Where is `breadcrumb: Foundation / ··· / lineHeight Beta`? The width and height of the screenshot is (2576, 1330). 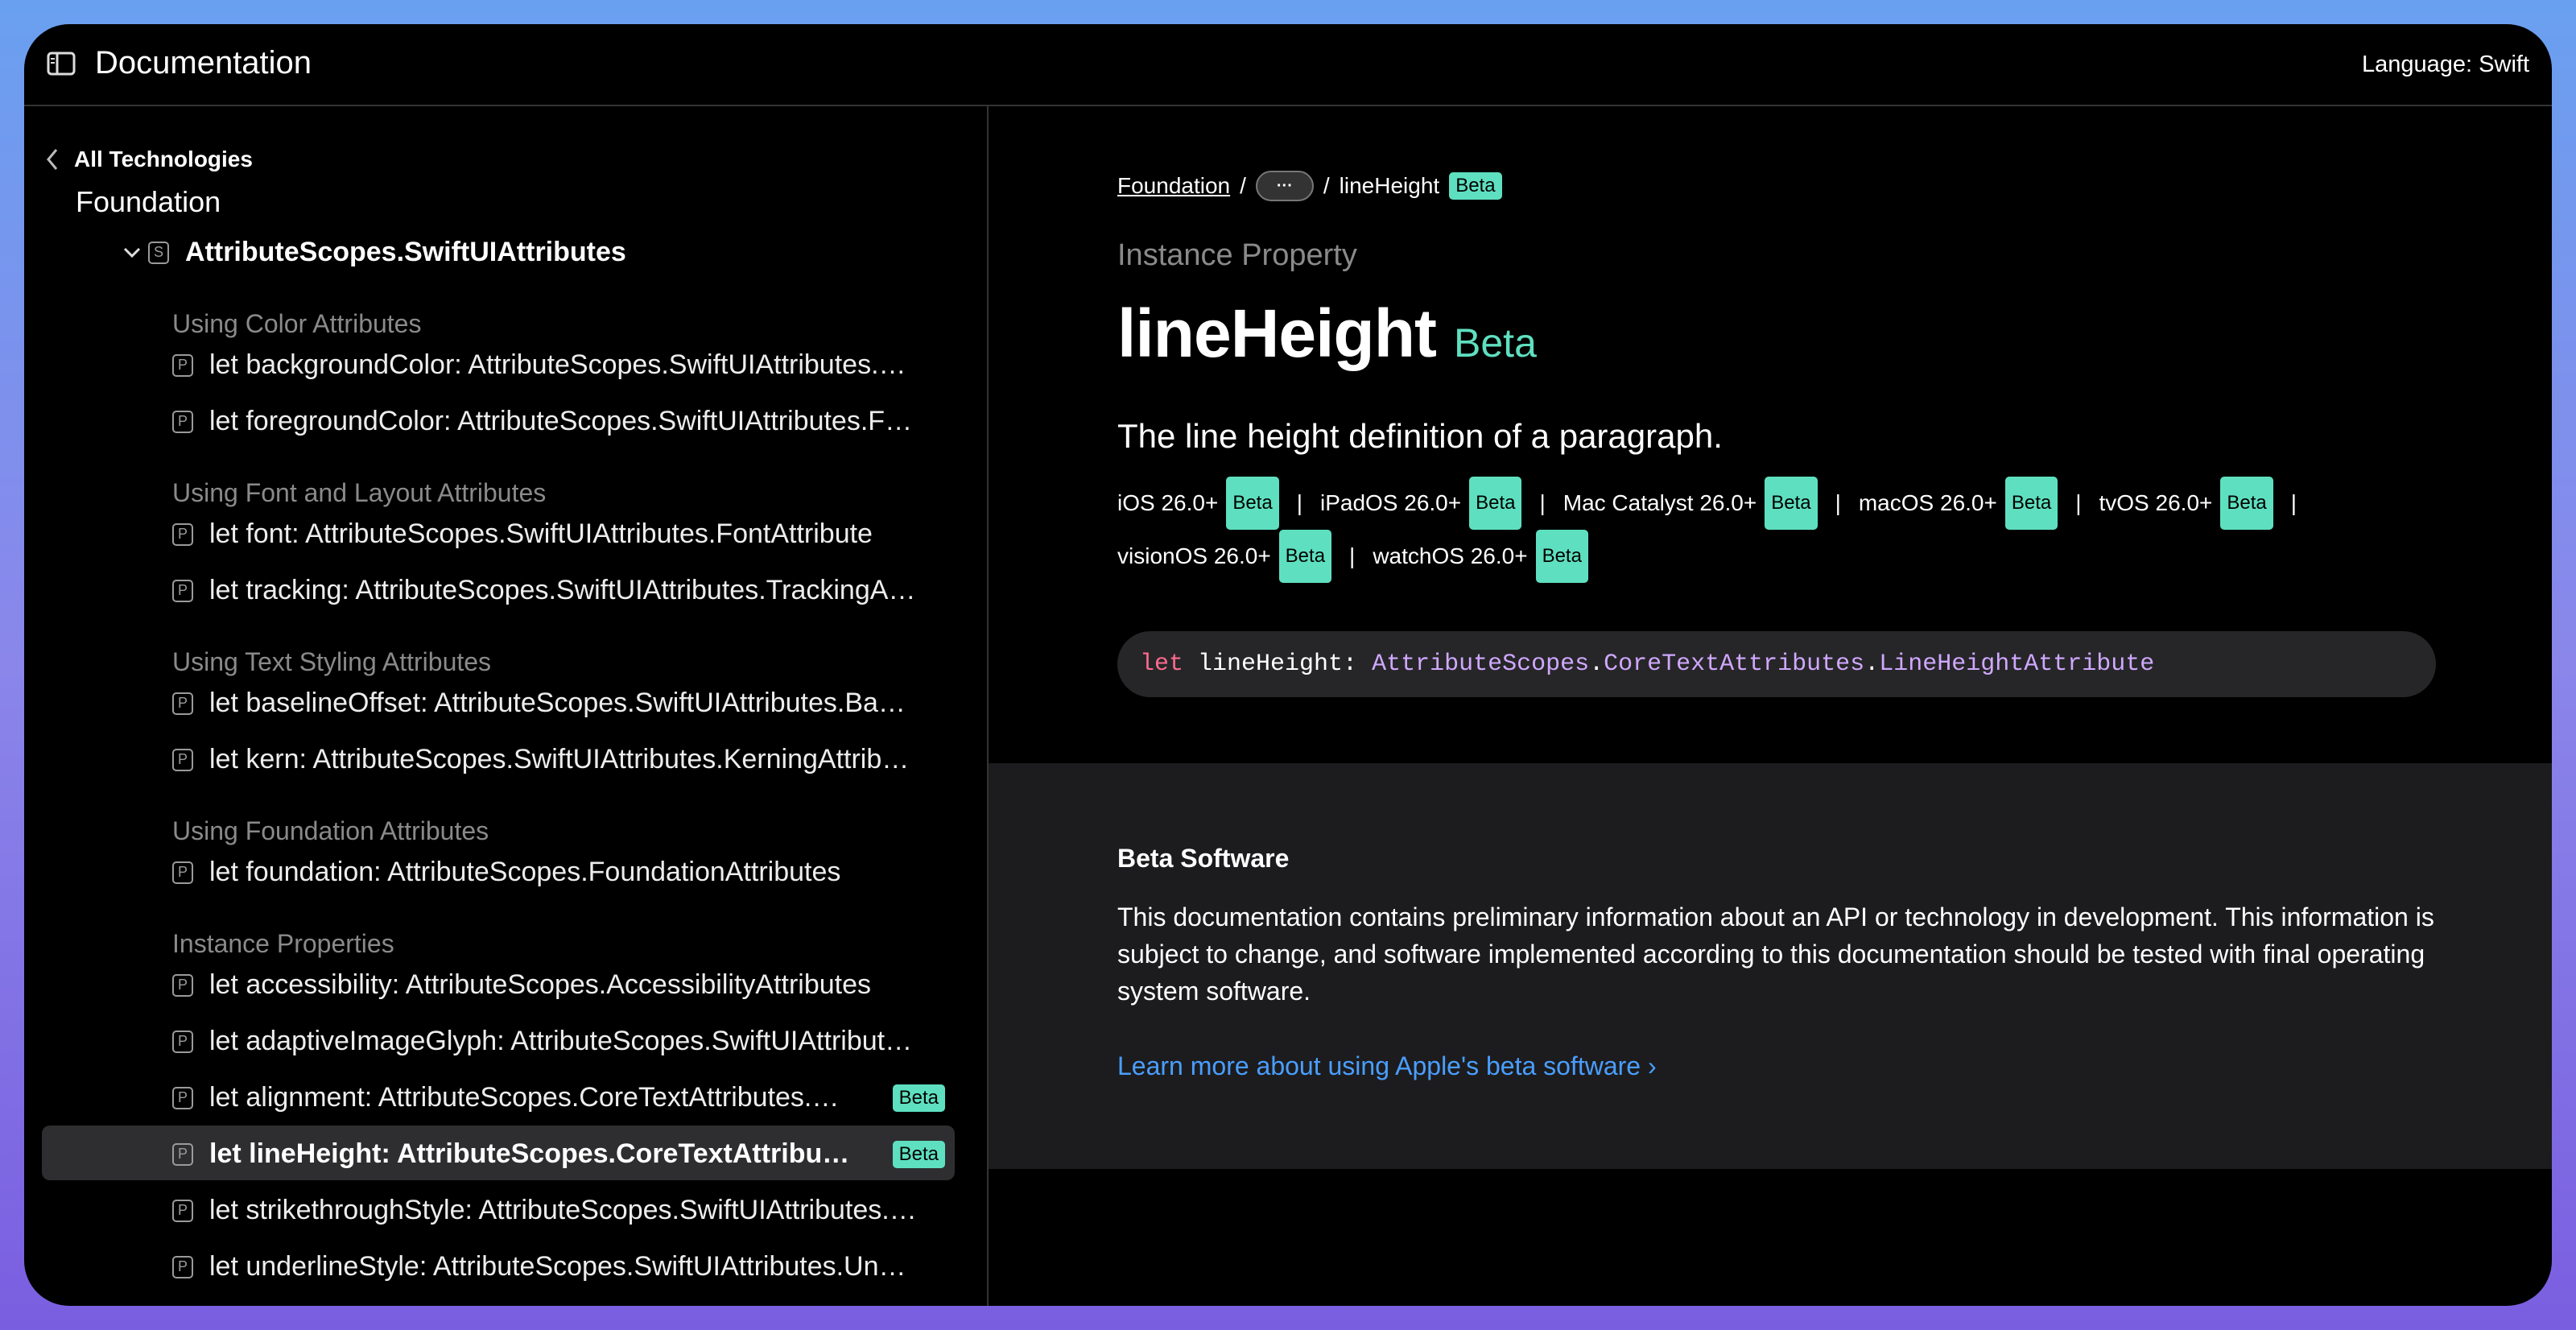
breadcrumb: Foundation / ··· / lineHeight Beta is located at coordinates (1309, 186).